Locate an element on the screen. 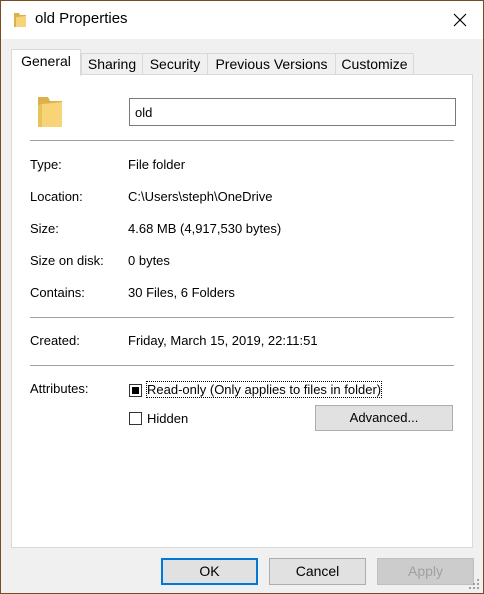  cancel-button: Cancel is located at coordinates (317, 571).